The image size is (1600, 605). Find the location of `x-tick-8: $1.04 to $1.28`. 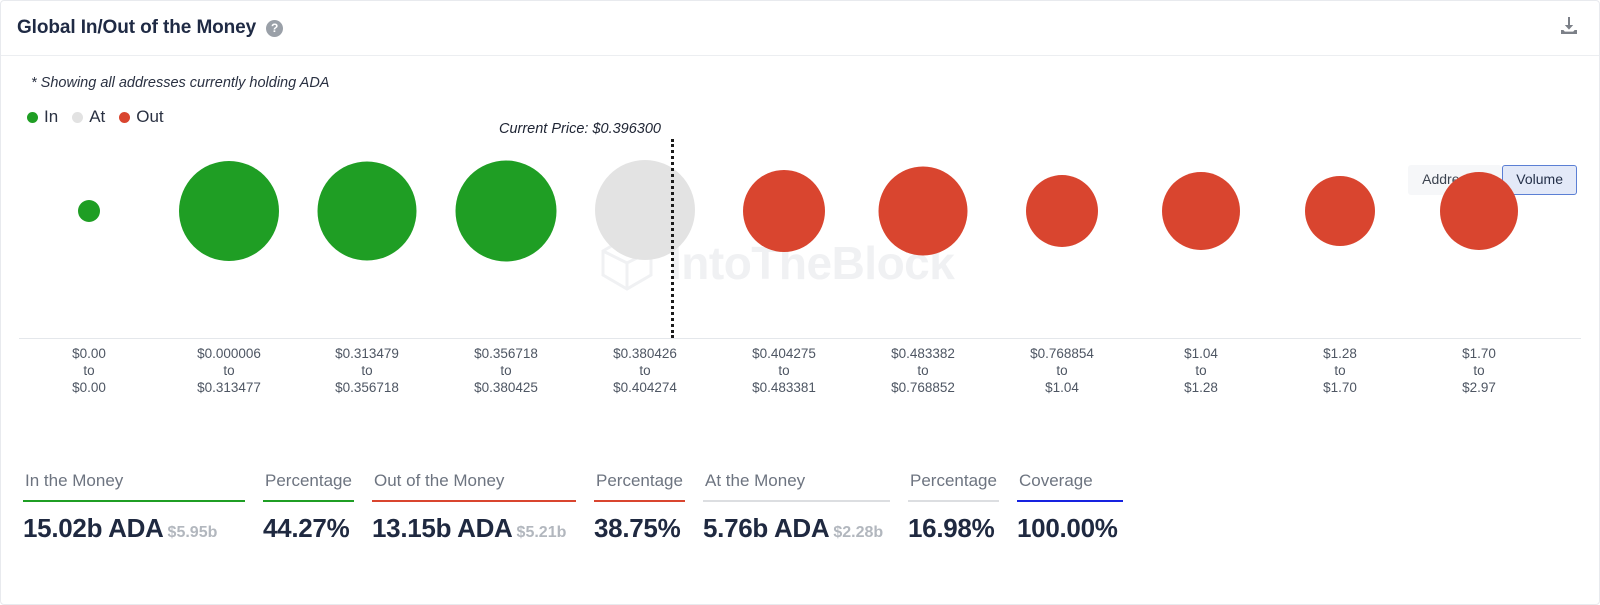

x-tick-8: $1.04 to $1.28 is located at coordinates (1201, 370).